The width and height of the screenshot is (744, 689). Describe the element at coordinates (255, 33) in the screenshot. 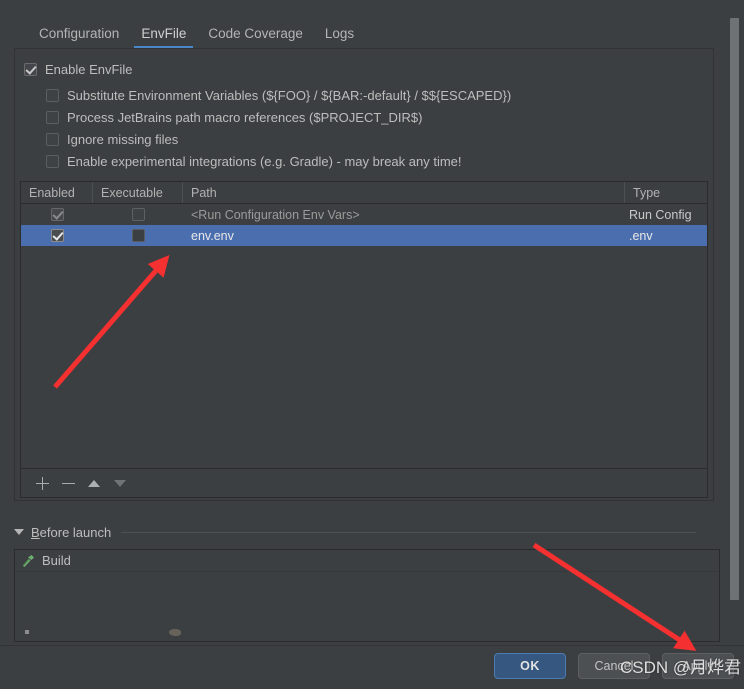

I see `tab-code-coverage-label: Code Coverage` at that location.